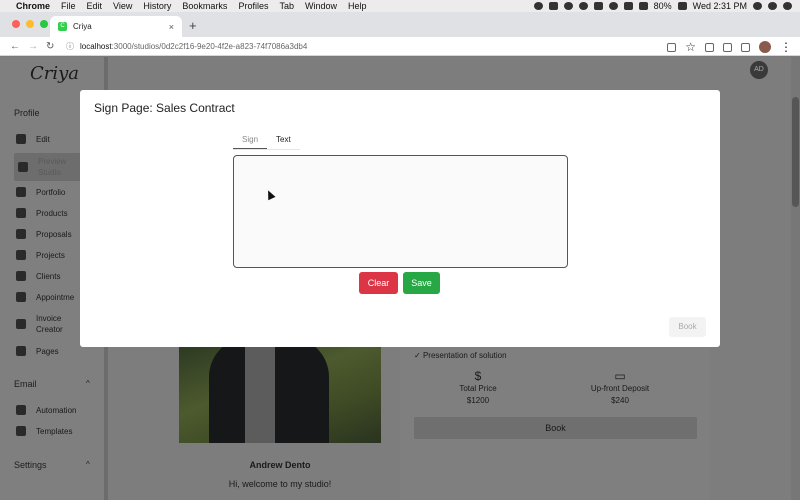 The width and height of the screenshot is (800, 500). I want to click on sidebar-item-templates: Templates, so click(44, 431).